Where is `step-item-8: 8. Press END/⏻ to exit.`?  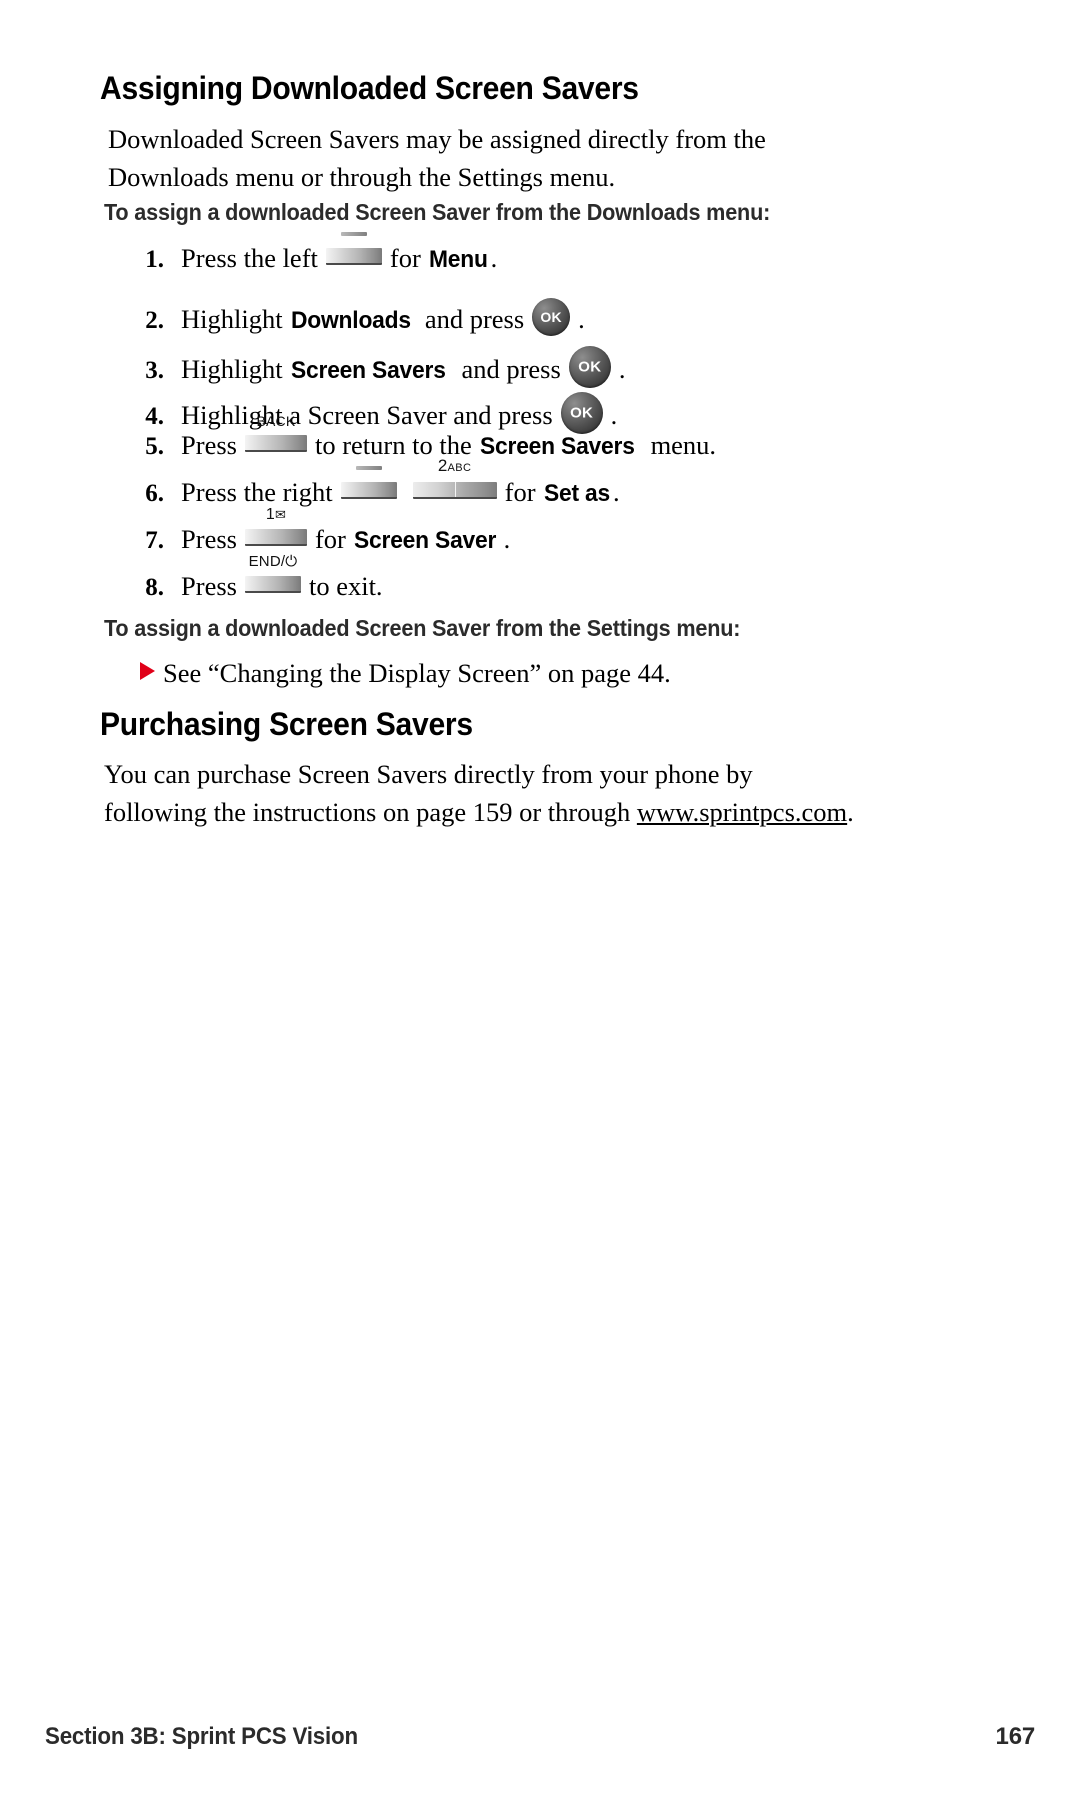
step-item-8: 8. Press END/⏻ to exit. is located at coordinates (252, 578).